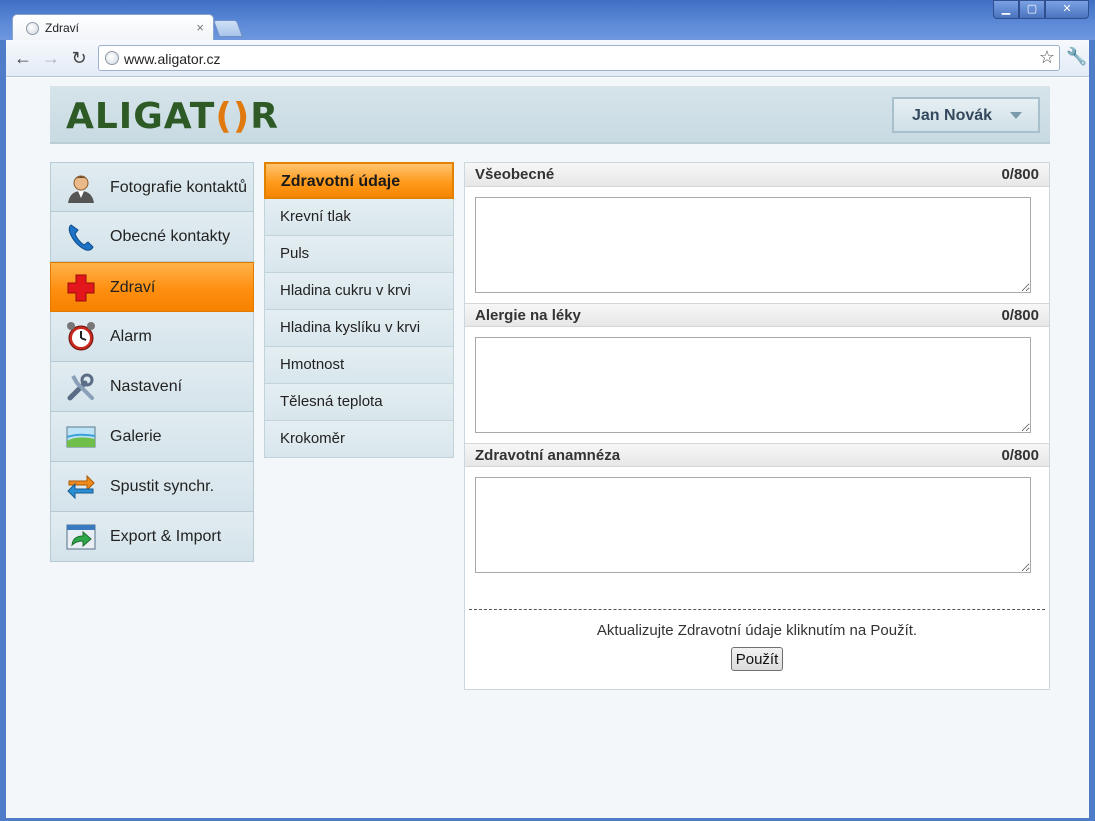  I want to click on aligator-logo: ALIGAT()R, so click(172, 116).